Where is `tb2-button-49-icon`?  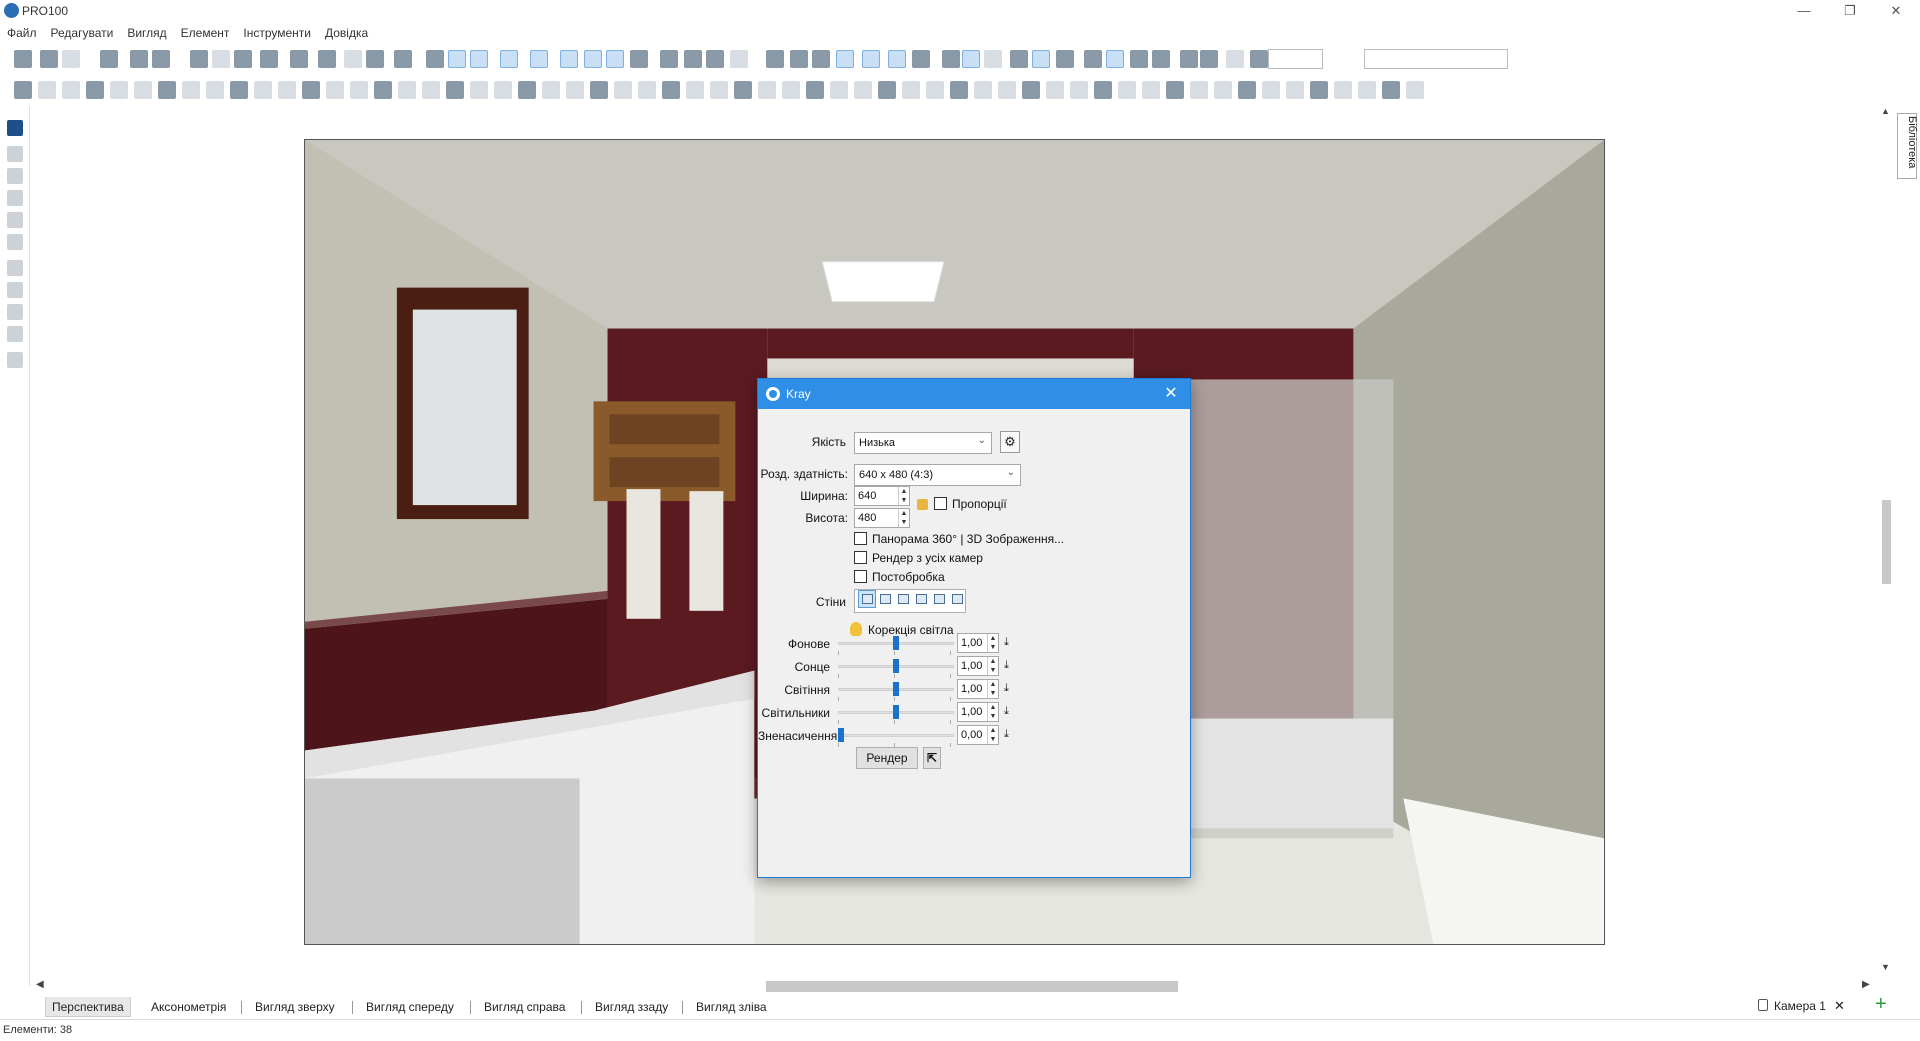 tb2-button-49-icon is located at coordinates (1199, 90).